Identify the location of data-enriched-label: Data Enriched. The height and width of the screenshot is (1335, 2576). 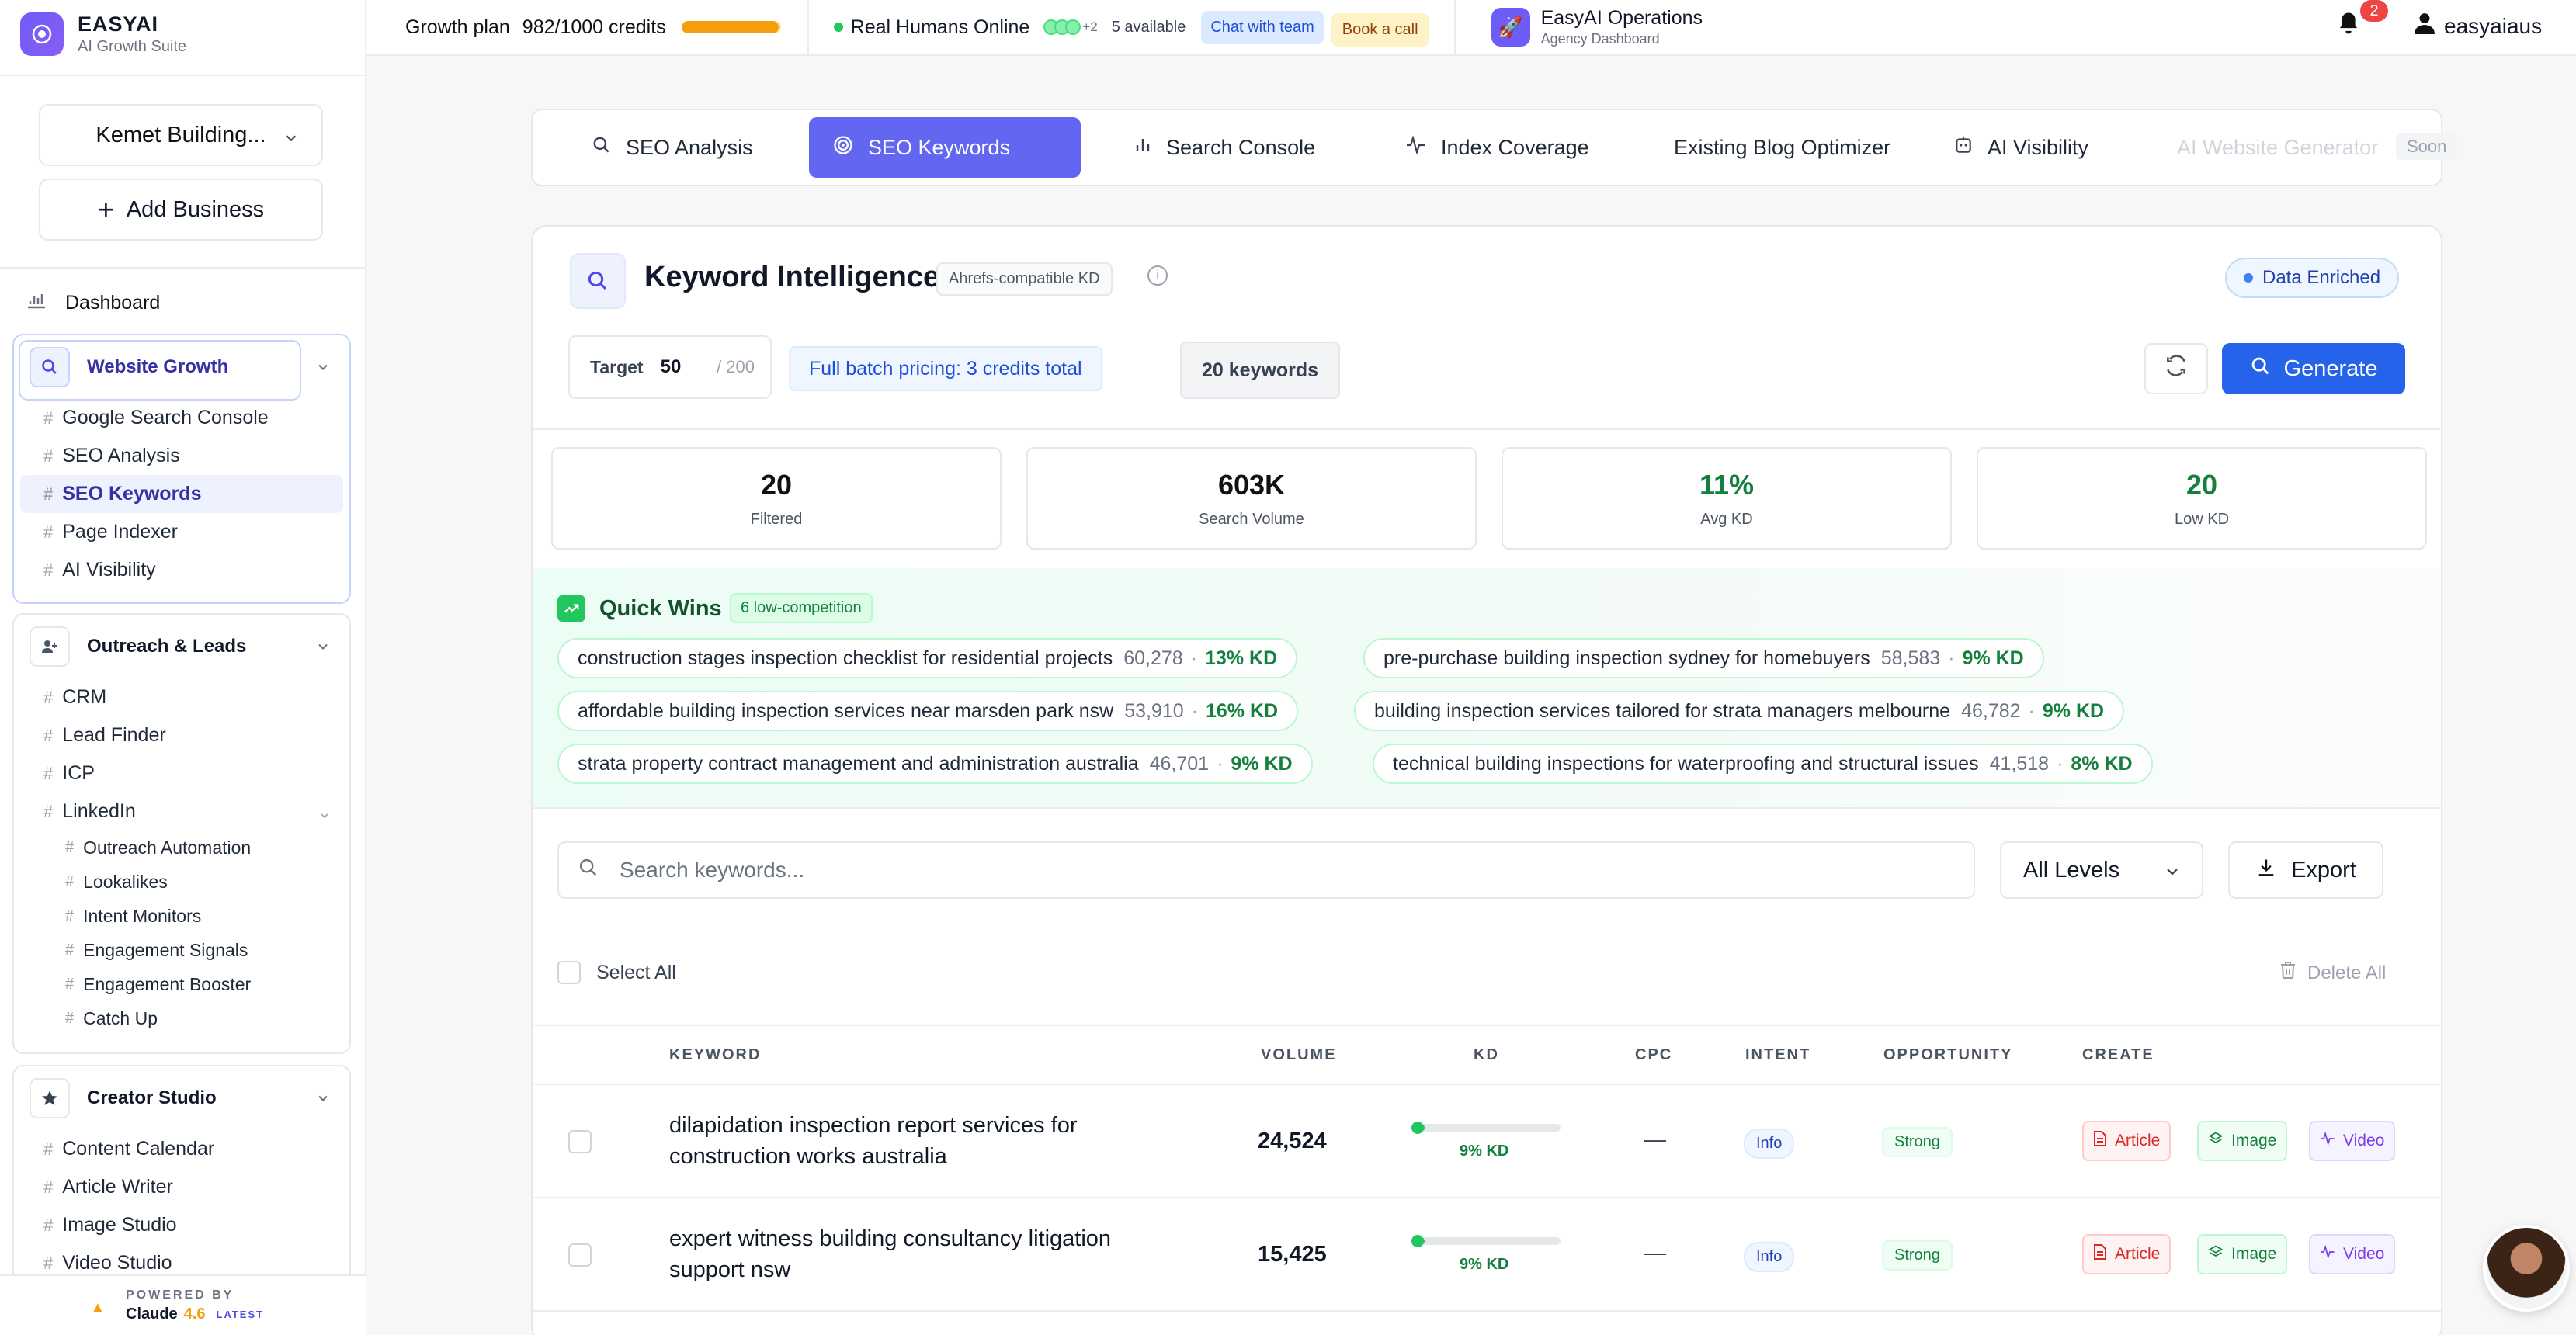
(2321, 278).